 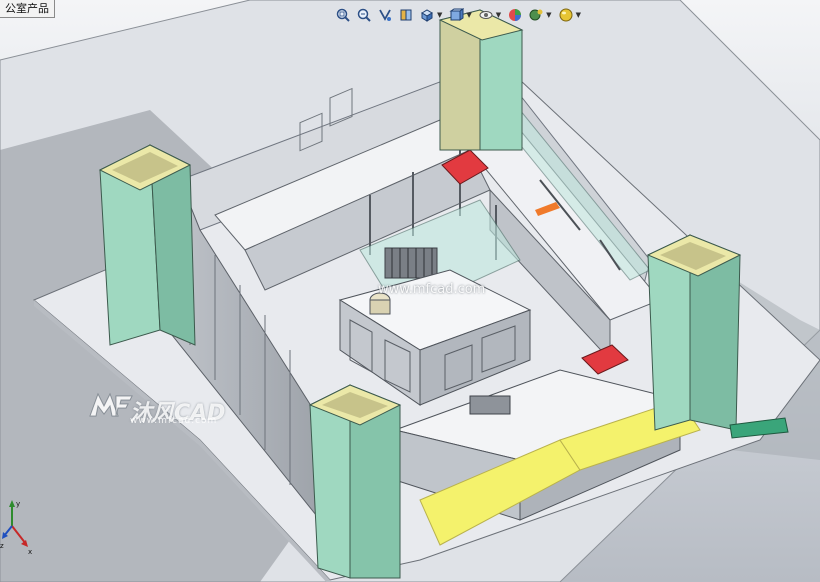 I want to click on view-orientation-icon, so click(x=427, y=15).